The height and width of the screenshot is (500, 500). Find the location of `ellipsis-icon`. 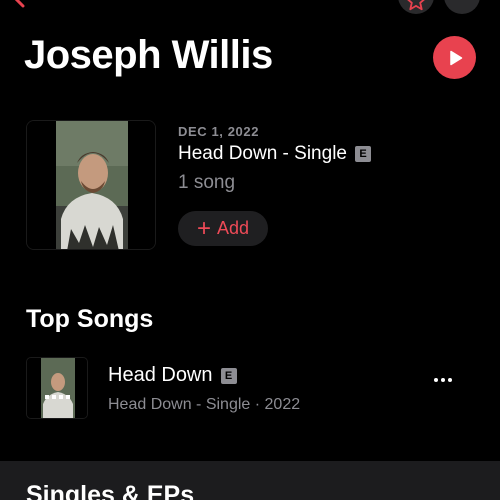

ellipsis-icon is located at coordinates (436, 380).